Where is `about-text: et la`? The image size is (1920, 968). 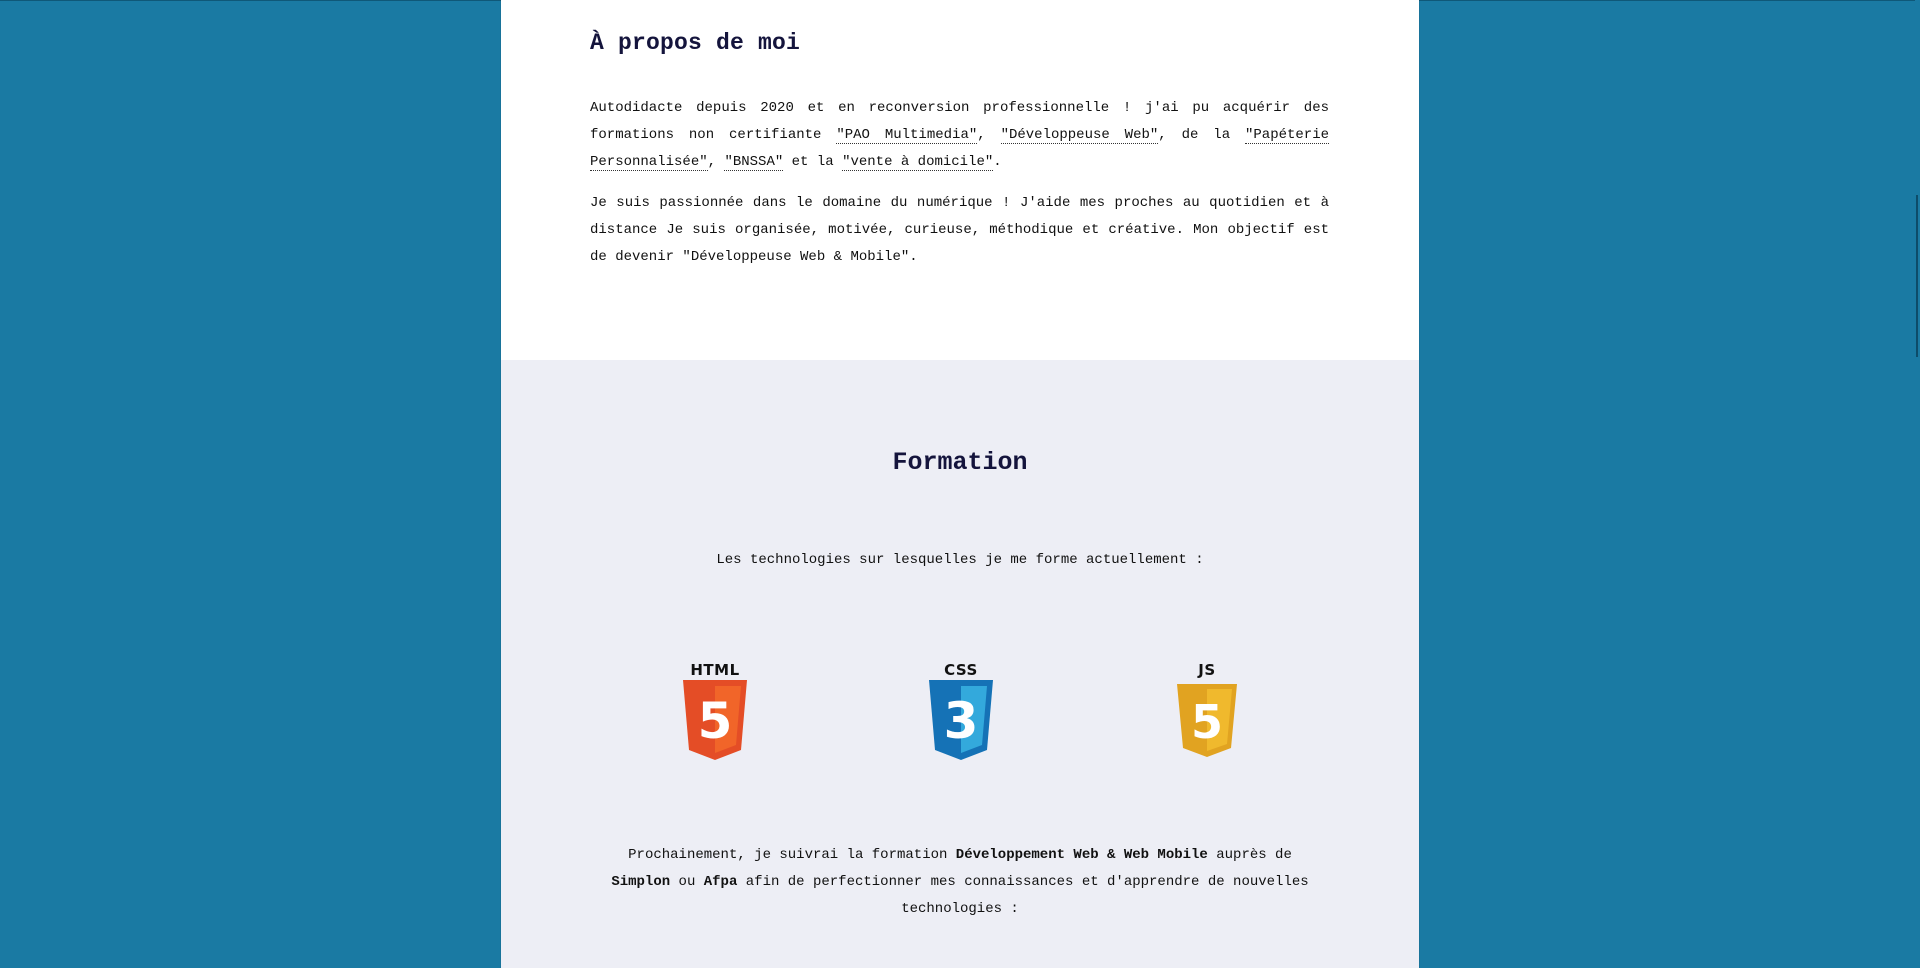 about-text: et la is located at coordinates (813, 162).